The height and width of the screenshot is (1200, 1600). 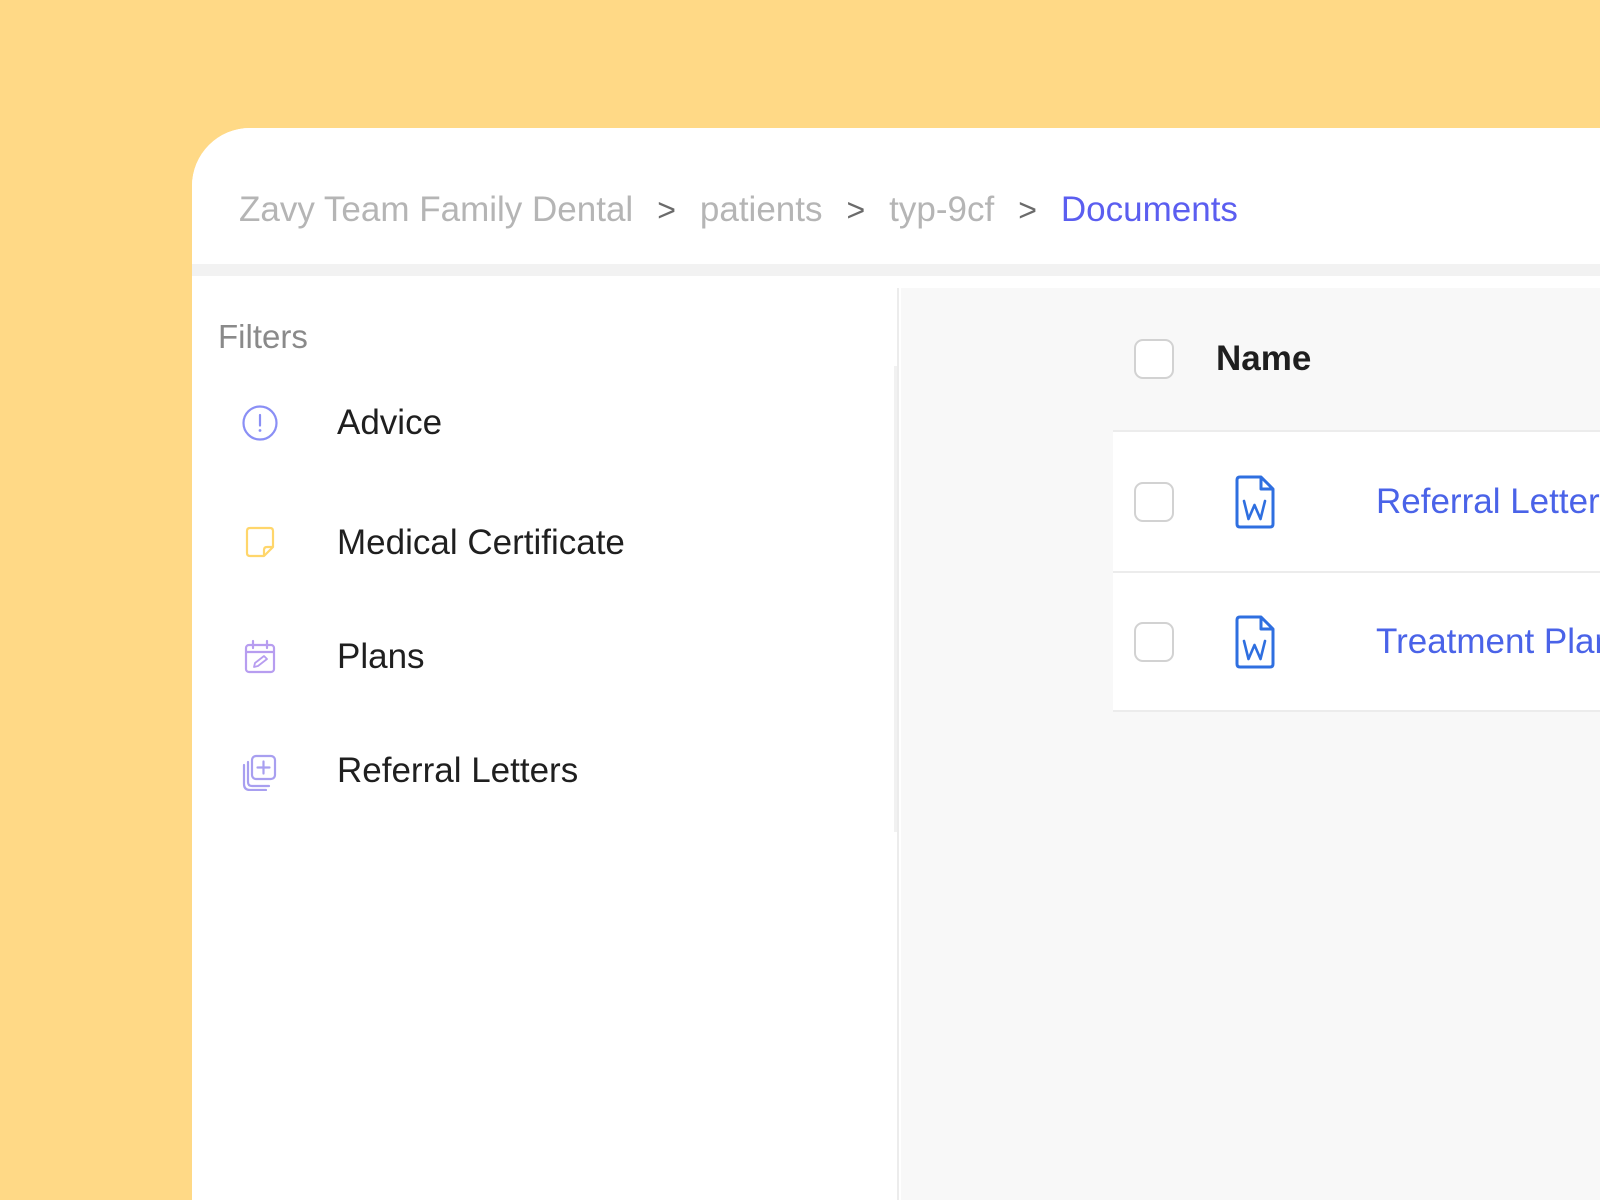 What do you see at coordinates (260, 657) in the screenshot?
I see `calendar-edit-icon` at bounding box center [260, 657].